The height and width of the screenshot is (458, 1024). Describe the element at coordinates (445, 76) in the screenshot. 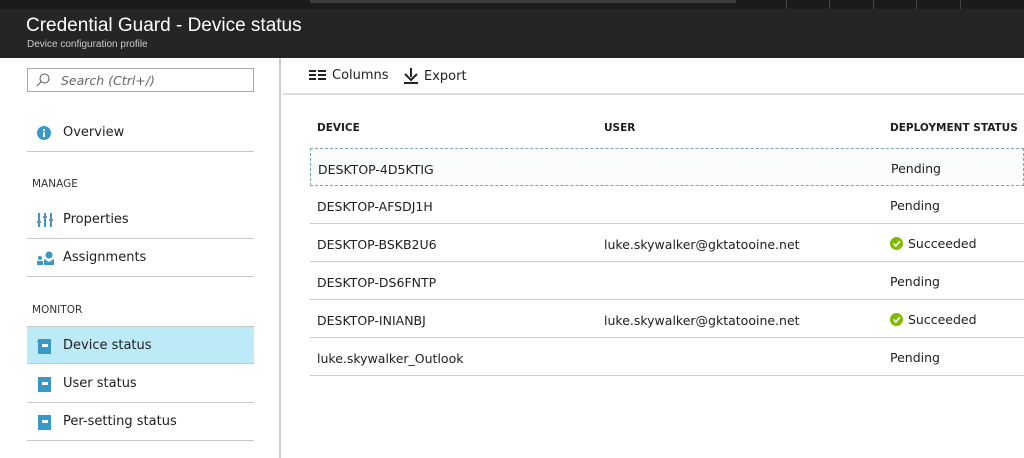

I see `export-label: Export` at that location.